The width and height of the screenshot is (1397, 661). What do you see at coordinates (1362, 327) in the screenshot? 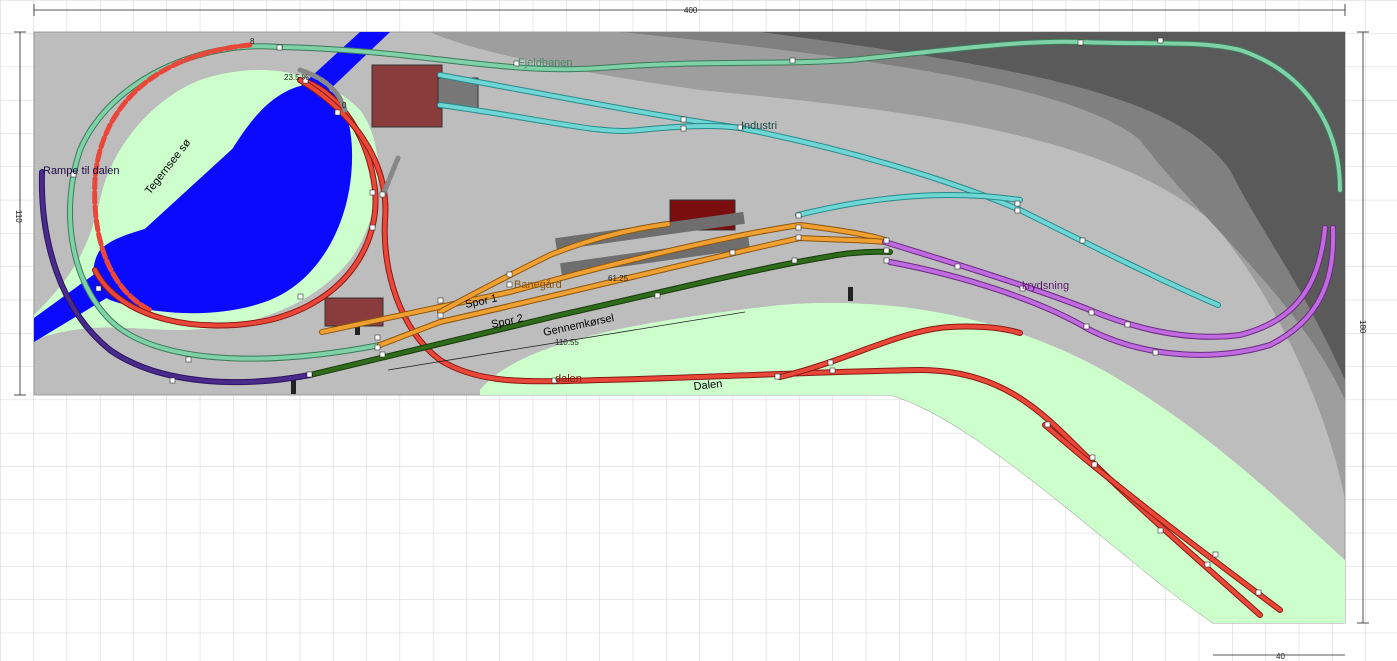
I see `dim-right-height: 180` at bounding box center [1362, 327].